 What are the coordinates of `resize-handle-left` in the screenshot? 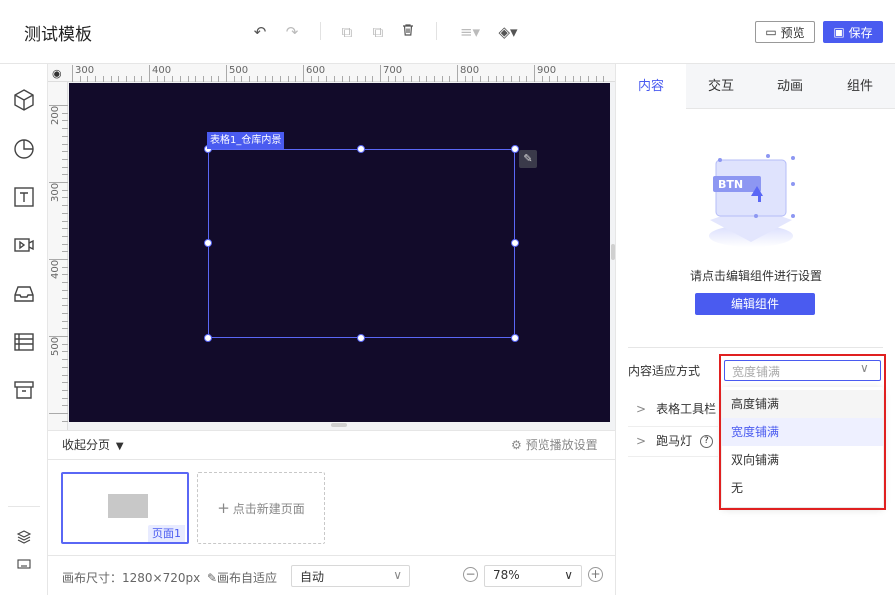 It's located at (208, 243).